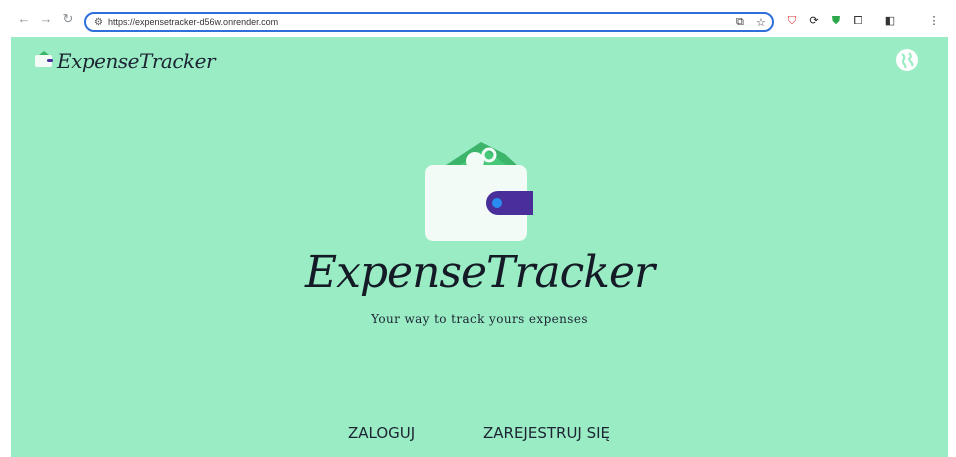 This screenshot has width=956, height=457. I want to click on bookmark-star-icon: ☆, so click(761, 22).